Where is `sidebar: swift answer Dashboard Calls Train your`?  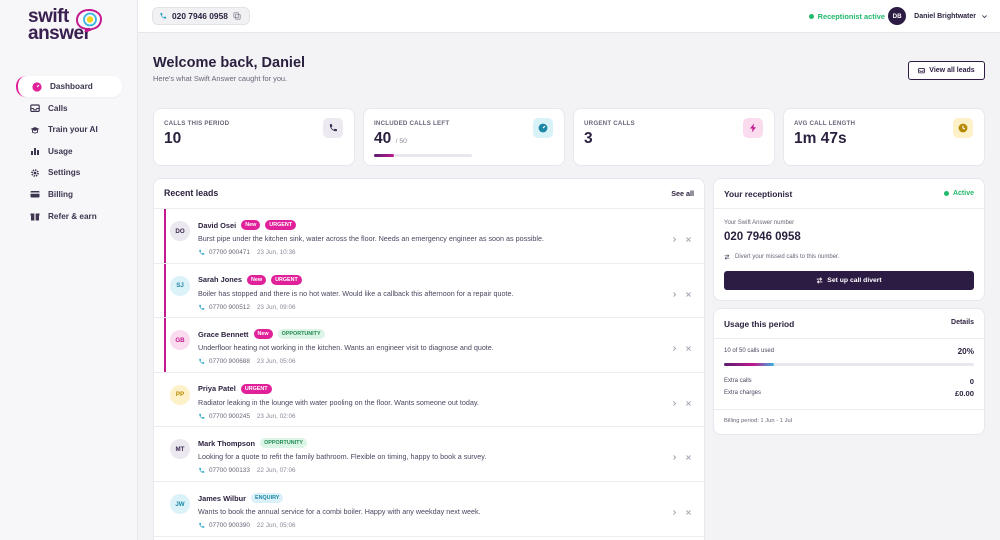 sidebar: swift answer Dashboard Calls Train your is located at coordinates (69, 270).